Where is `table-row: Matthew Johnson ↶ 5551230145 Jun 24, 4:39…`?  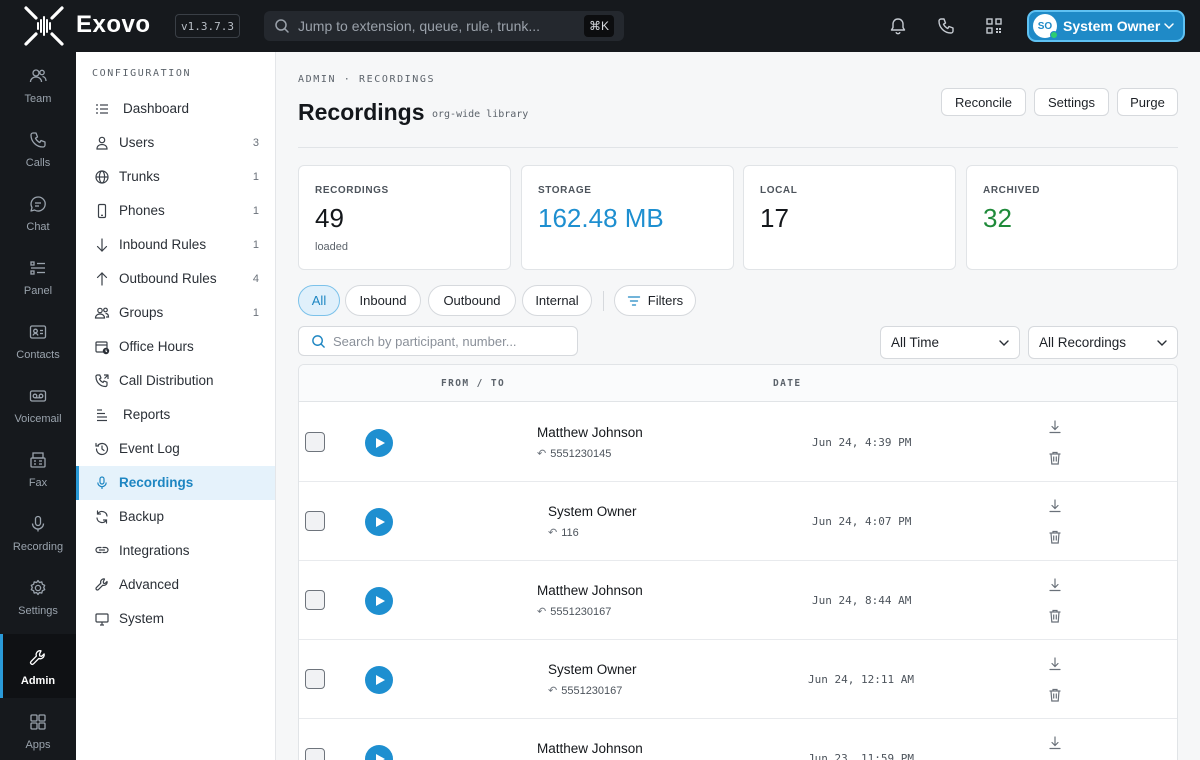 table-row: Matthew Johnson ↶ 5551230145 Jun 24, 4:39… is located at coordinates (738, 442).